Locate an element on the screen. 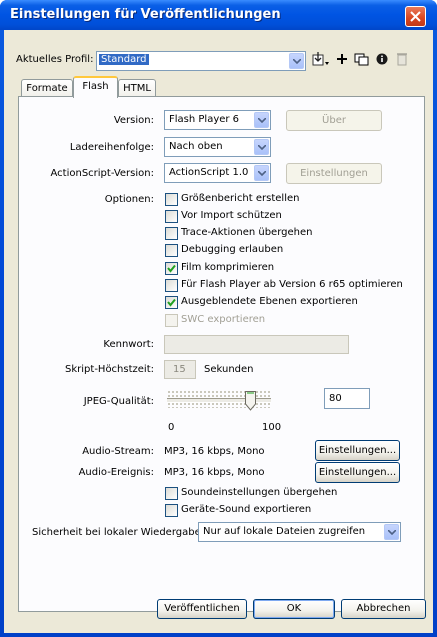 The height and width of the screenshot is (637, 437). jpeg-quality-value: 80 is located at coordinates (335, 398).